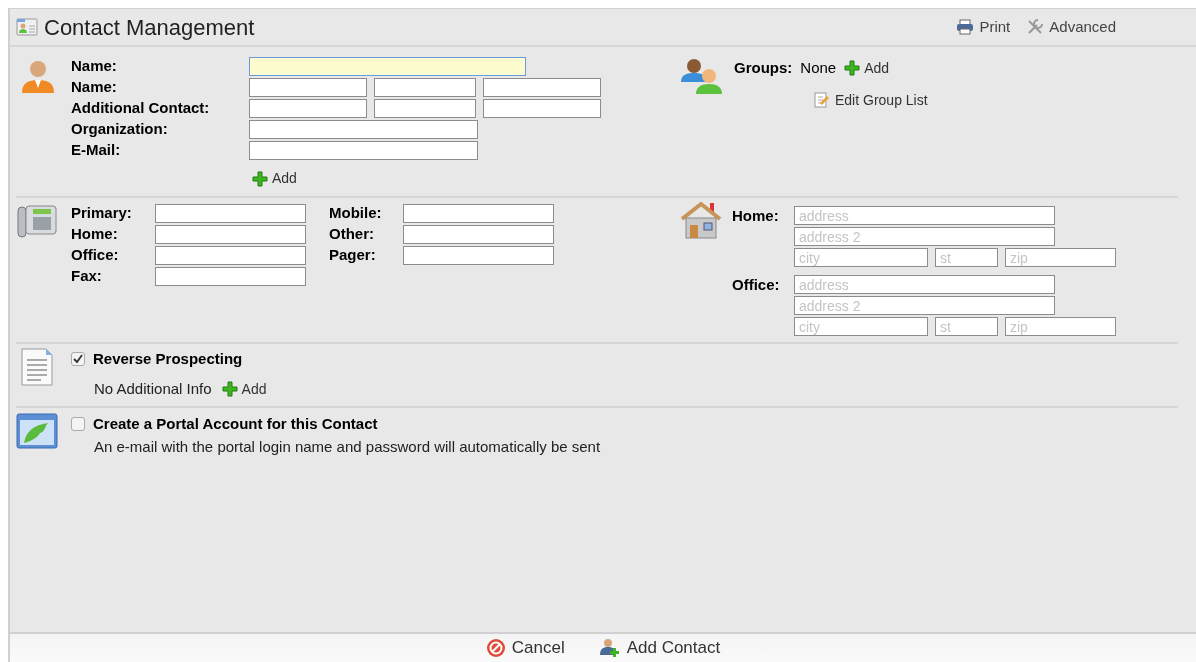 This screenshot has width=1196, height=662. Describe the element at coordinates (141, 108) in the screenshot. I see `field-label: Additional Contact:` at that location.